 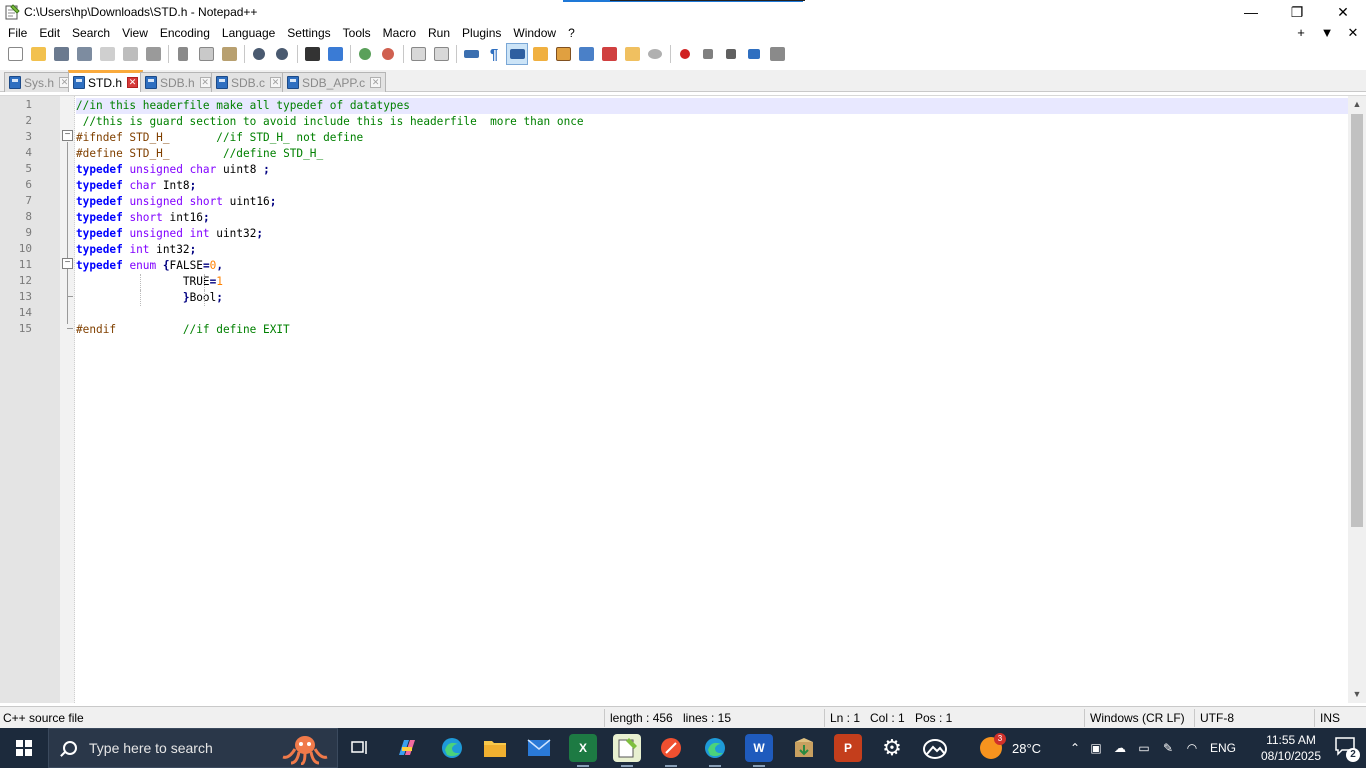 What do you see at coordinates (452, 748) in the screenshot?
I see `edge-browser-button` at bounding box center [452, 748].